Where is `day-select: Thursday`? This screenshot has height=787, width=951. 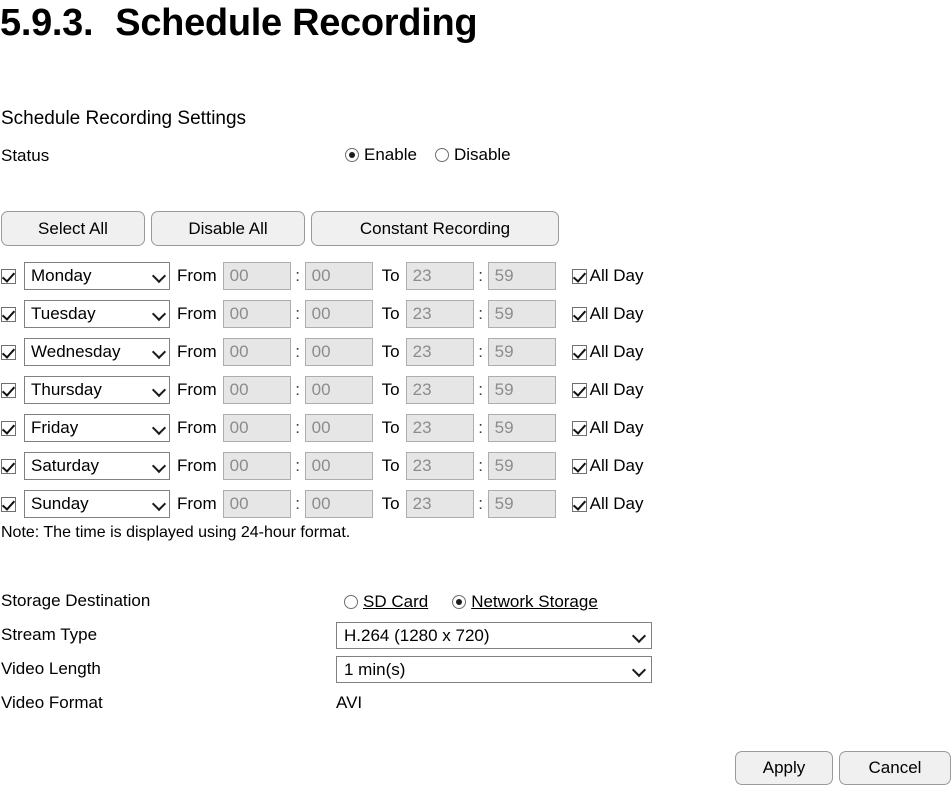 day-select: Thursday is located at coordinates (97, 390).